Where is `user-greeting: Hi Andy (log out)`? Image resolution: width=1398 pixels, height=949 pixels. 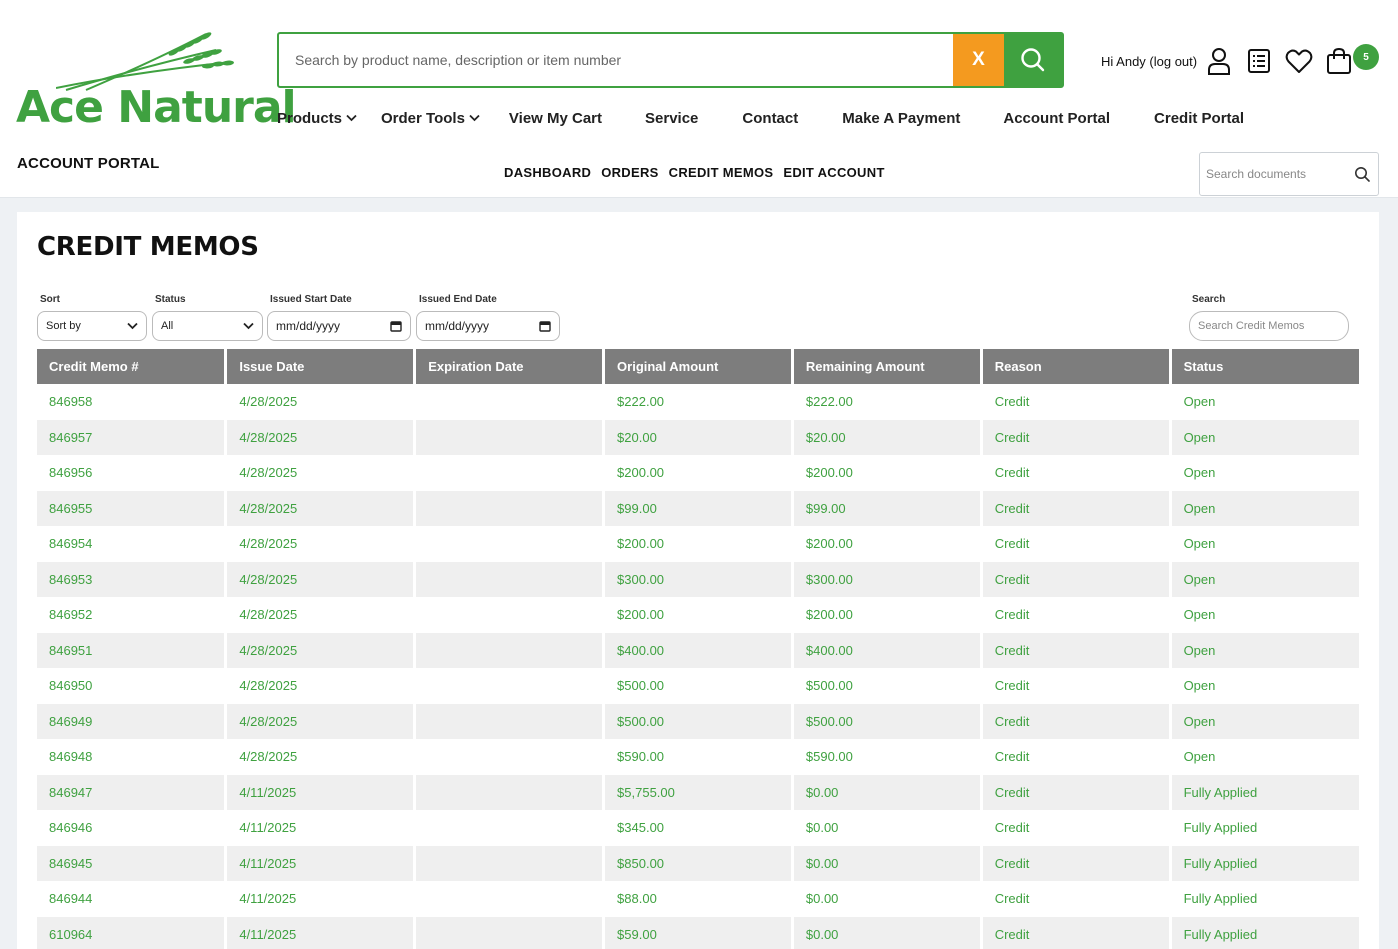 user-greeting: Hi Andy (log out) is located at coordinates (1149, 61).